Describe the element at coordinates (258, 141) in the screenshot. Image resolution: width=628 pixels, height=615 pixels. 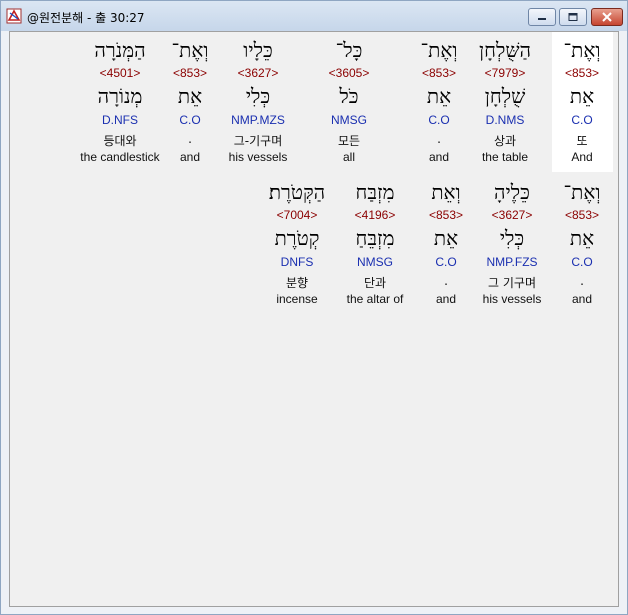
I see `korean-gloss: 그-기구며` at that location.